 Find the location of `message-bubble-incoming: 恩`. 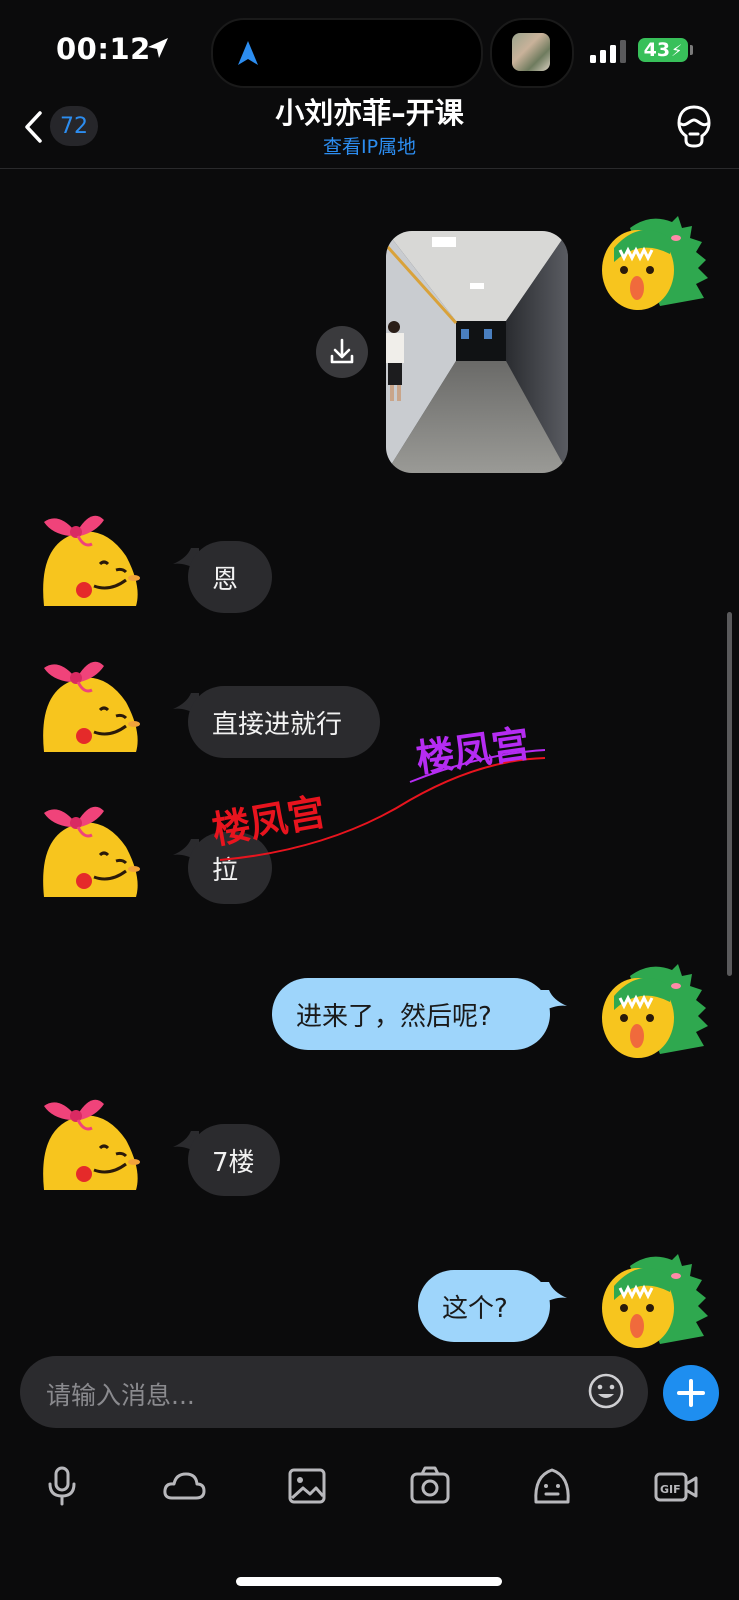

message-bubble-incoming: 恩 is located at coordinates (230, 577).